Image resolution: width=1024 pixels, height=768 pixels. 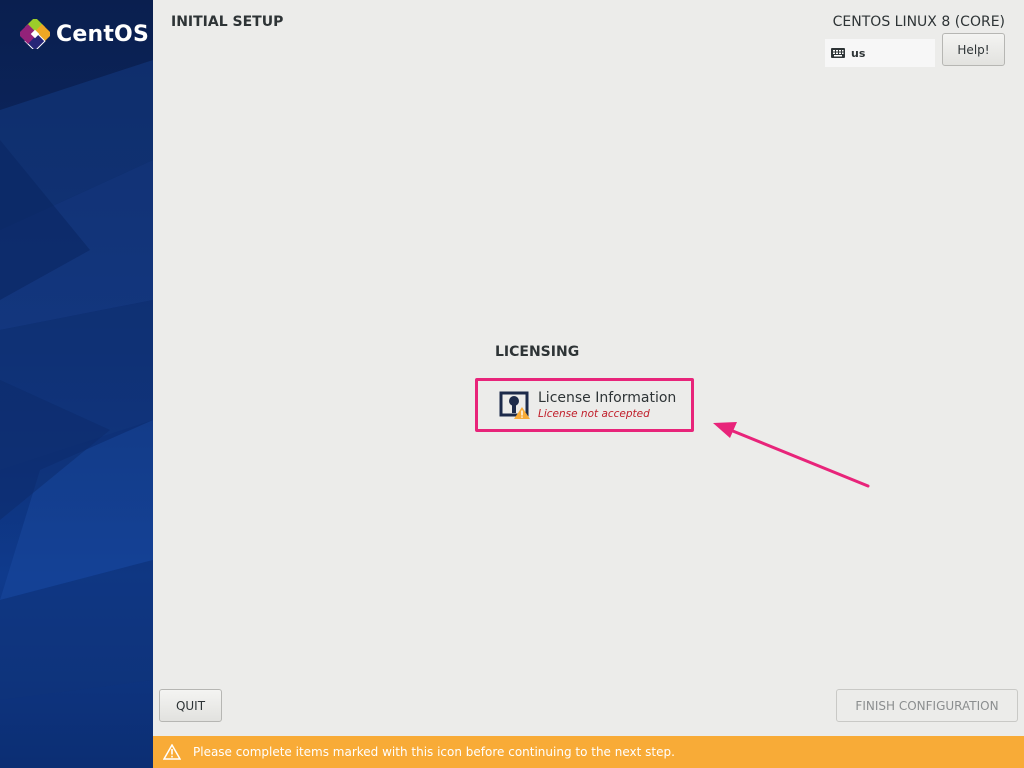 What do you see at coordinates (880, 53) in the screenshot?
I see `keyboard-layout-indicator: us` at bounding box center [880, 53].